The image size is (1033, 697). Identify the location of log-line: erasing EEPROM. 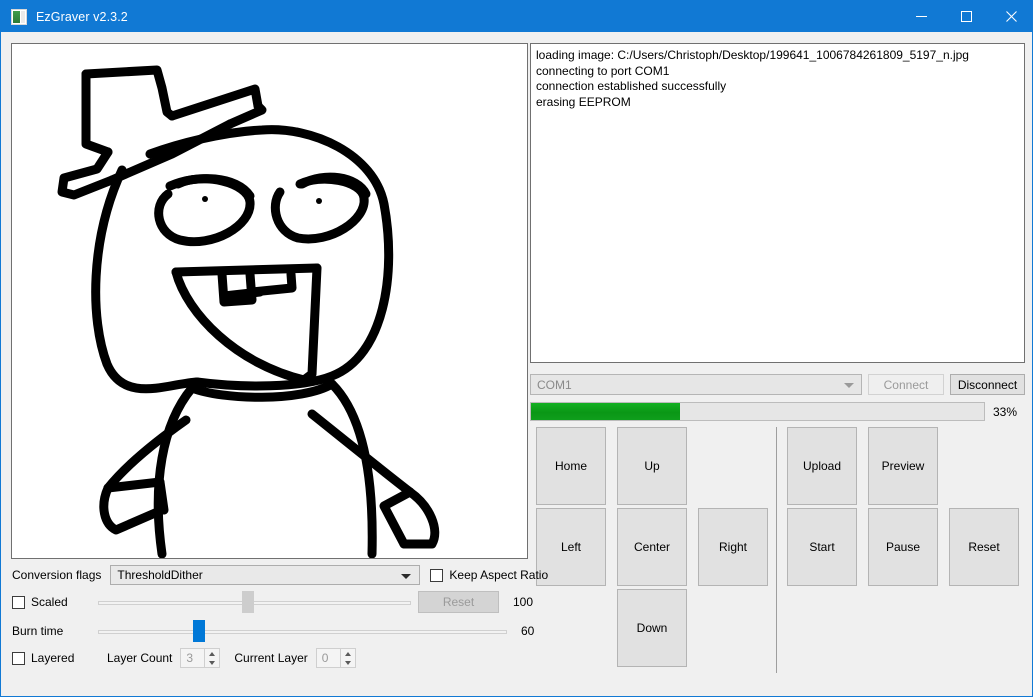
(583, 101).